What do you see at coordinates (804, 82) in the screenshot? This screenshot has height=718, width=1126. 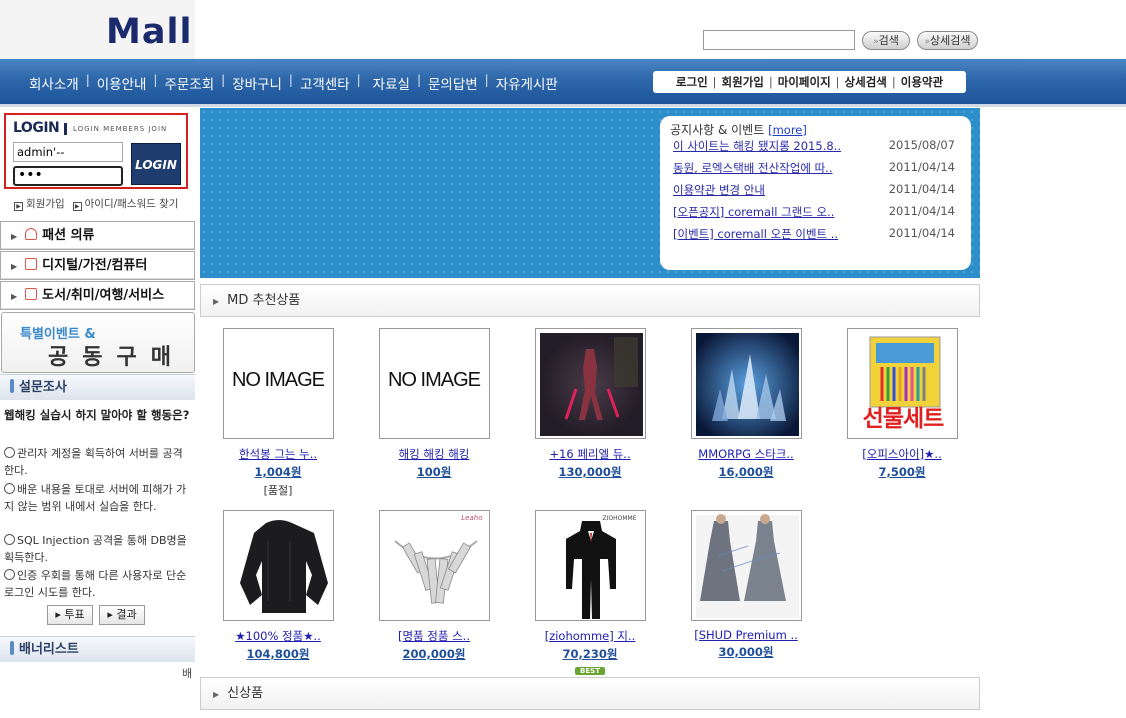 I see `user-nav-mypage: 마이페이지` at bounding box center [804, 82].